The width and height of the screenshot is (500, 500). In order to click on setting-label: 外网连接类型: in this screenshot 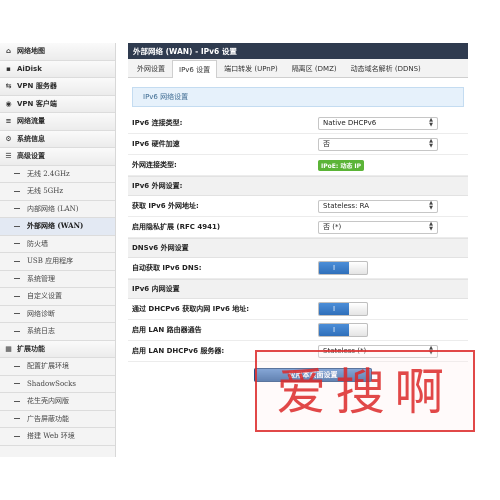, I will do `click(154, 165)`.